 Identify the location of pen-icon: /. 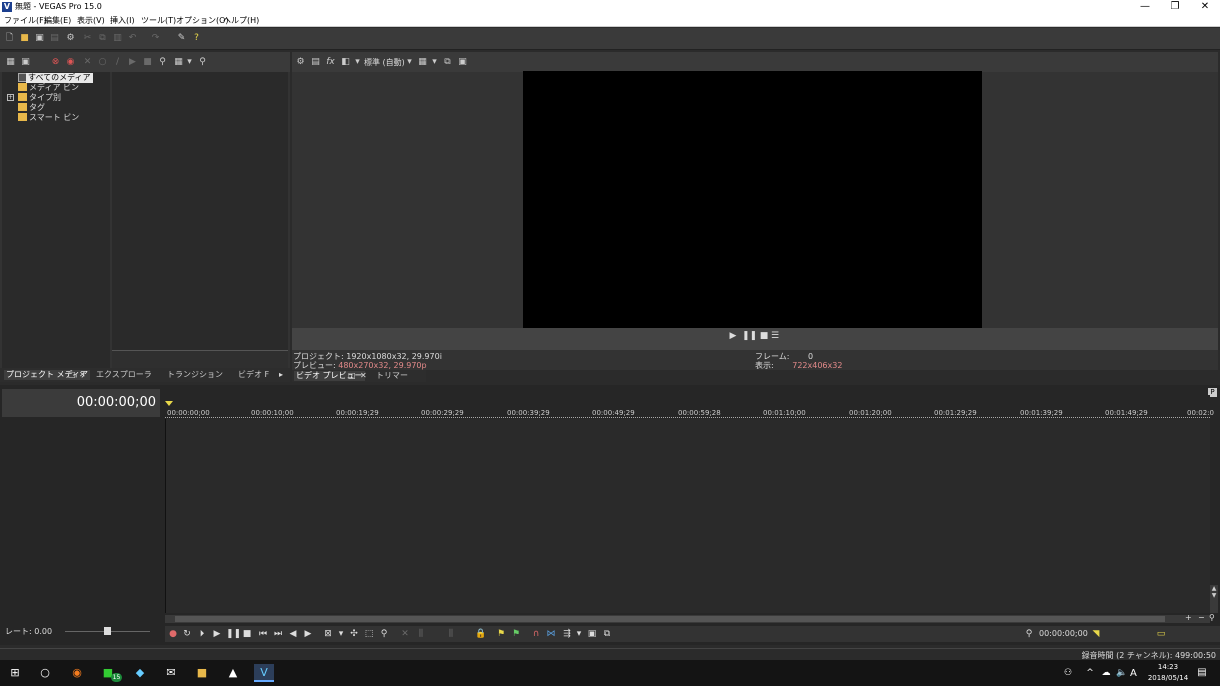
(117, 62).